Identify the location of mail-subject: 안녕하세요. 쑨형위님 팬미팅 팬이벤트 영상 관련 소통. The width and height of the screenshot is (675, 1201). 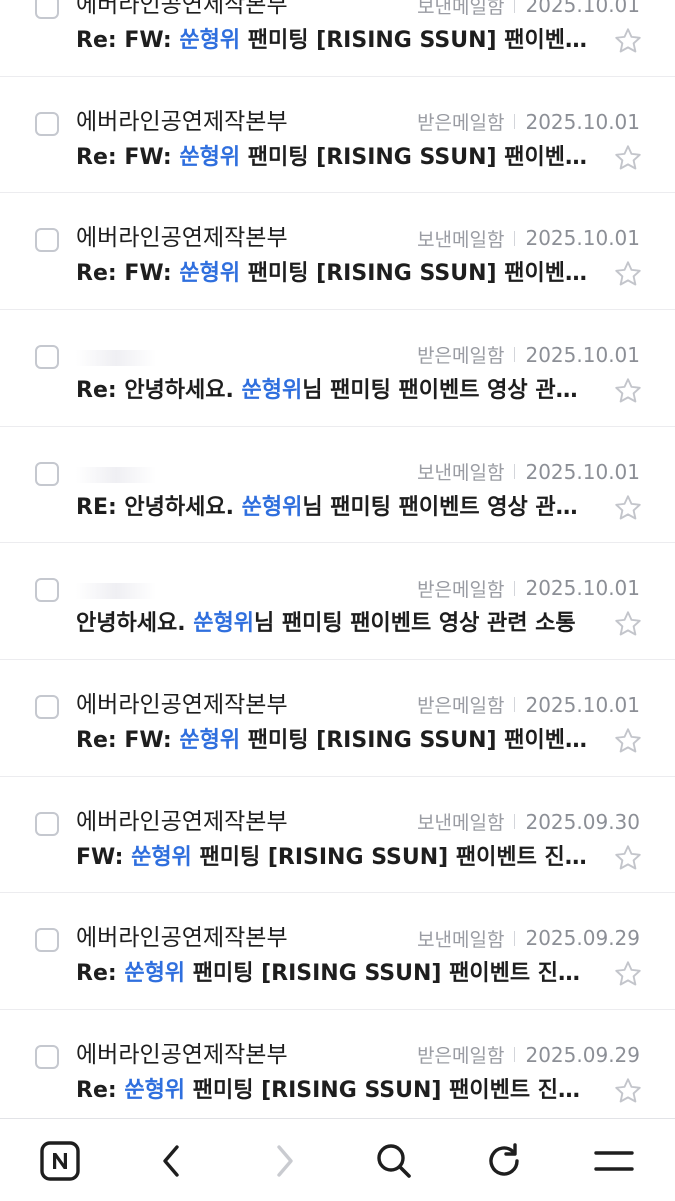
(336, 624).